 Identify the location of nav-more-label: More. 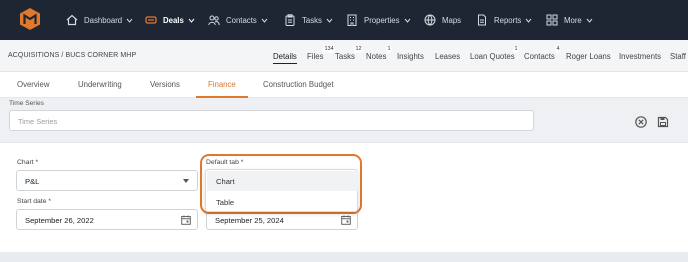
(573, 20).